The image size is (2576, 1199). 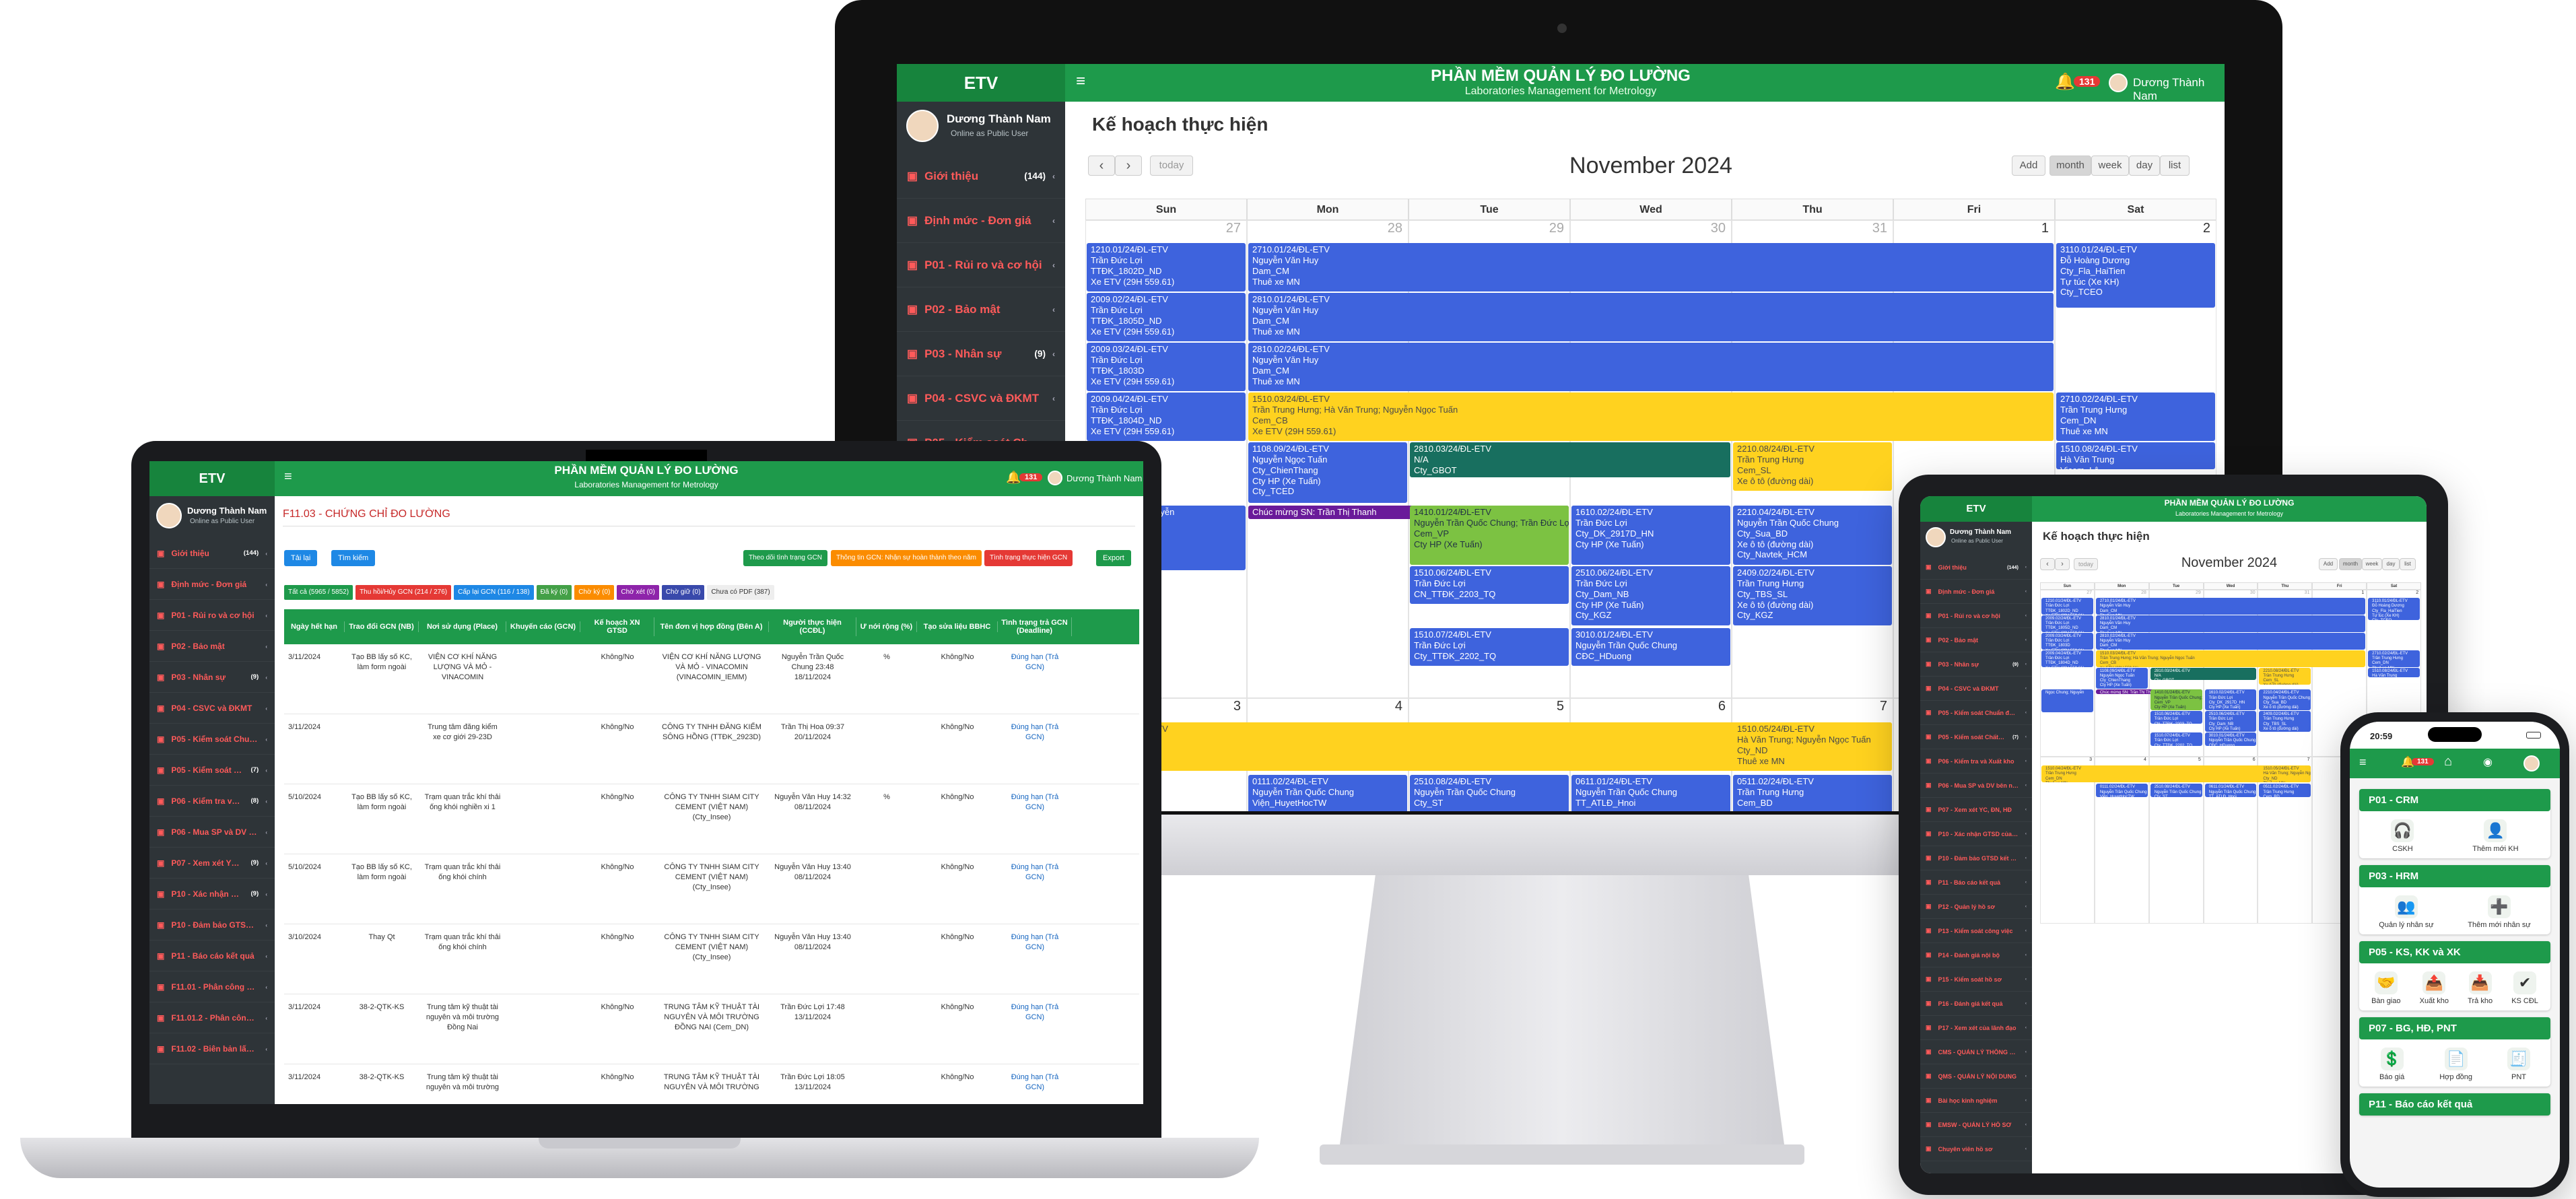 What do you see at coordinates (812, 626) in the screenshot?
I see `column-header: Người thực hiện (CCĐL)` at bounding box center [812, 626].